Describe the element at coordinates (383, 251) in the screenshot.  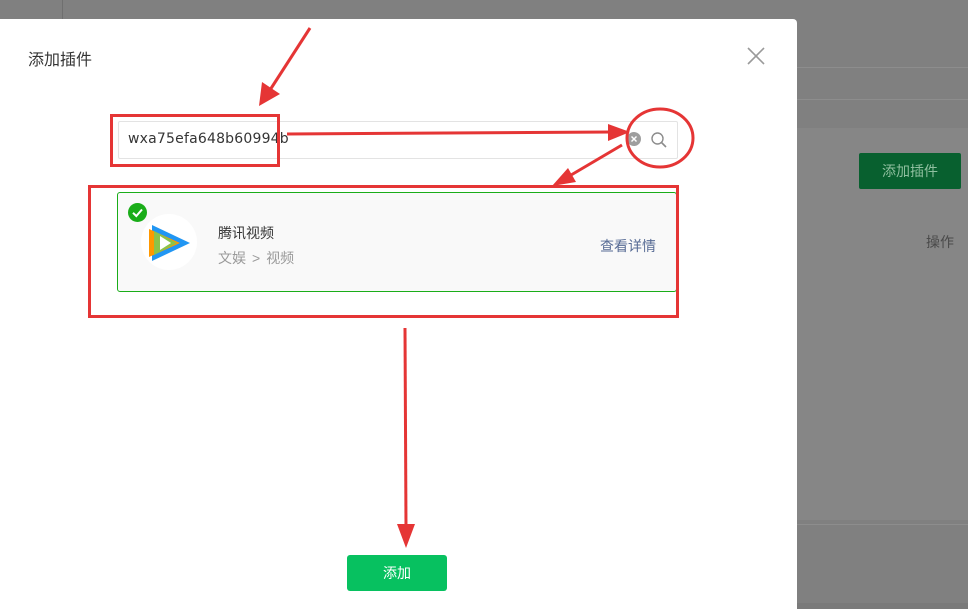
I see `annotation-box-result` at that location.